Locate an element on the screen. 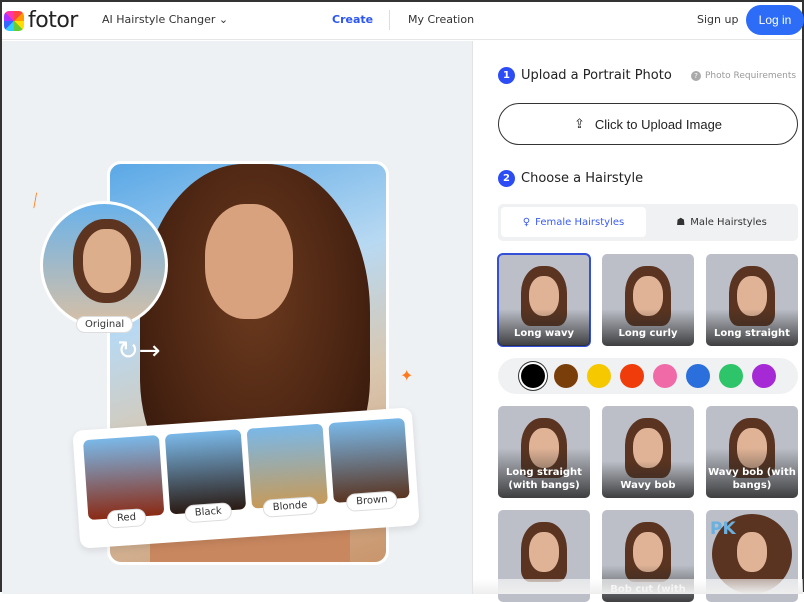  variant-label: Brown is located at coordinates (372, 501).